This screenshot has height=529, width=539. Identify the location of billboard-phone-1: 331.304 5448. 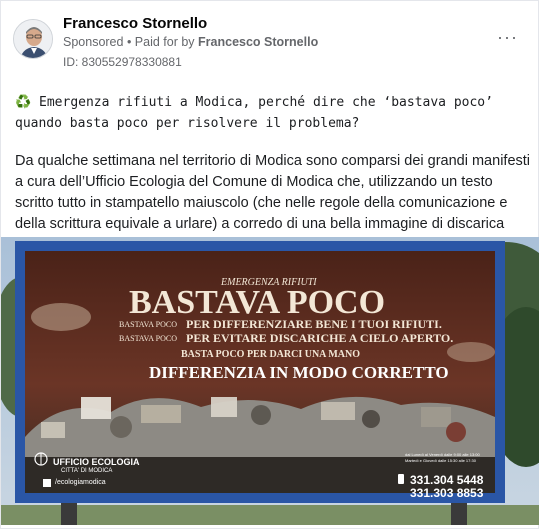
(447, 480).